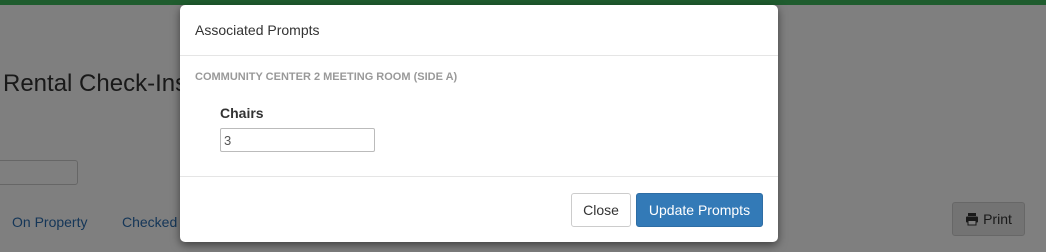 This screenshot has height=252, width=1046. I want to click on chairs-input, so click(297, 140).